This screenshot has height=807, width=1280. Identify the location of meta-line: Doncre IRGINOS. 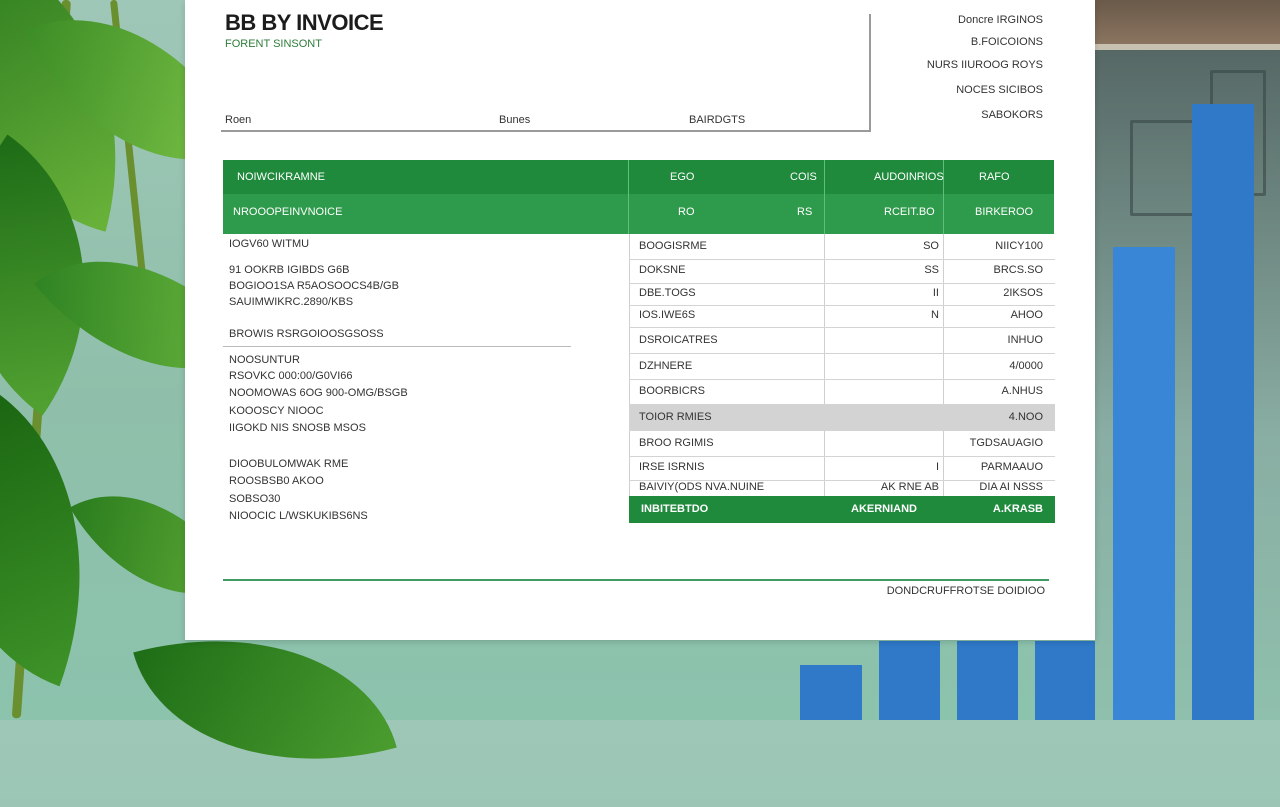
(1000, 20).